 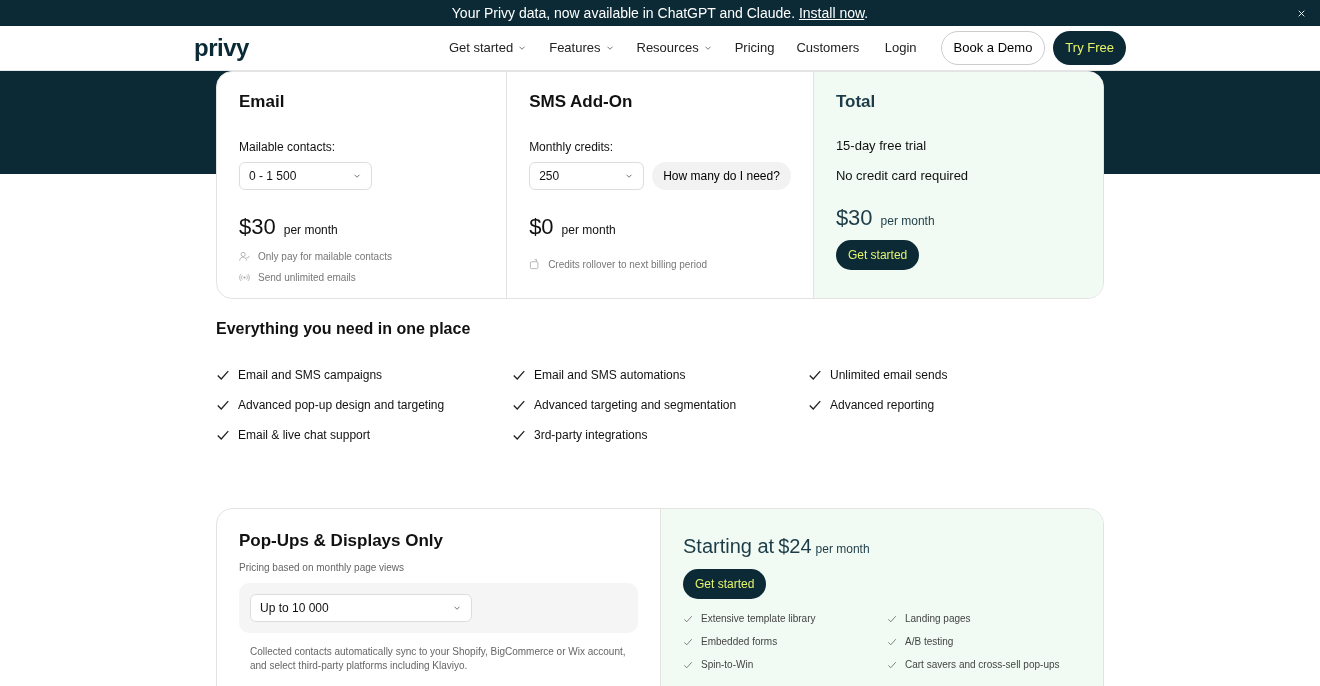 I want to click on sync-note: Collected contacts automatically sync to your Shopify, BigCommerce or Wix account, and select third-party platforms including Klaviyo., so click(x=438, y=658).